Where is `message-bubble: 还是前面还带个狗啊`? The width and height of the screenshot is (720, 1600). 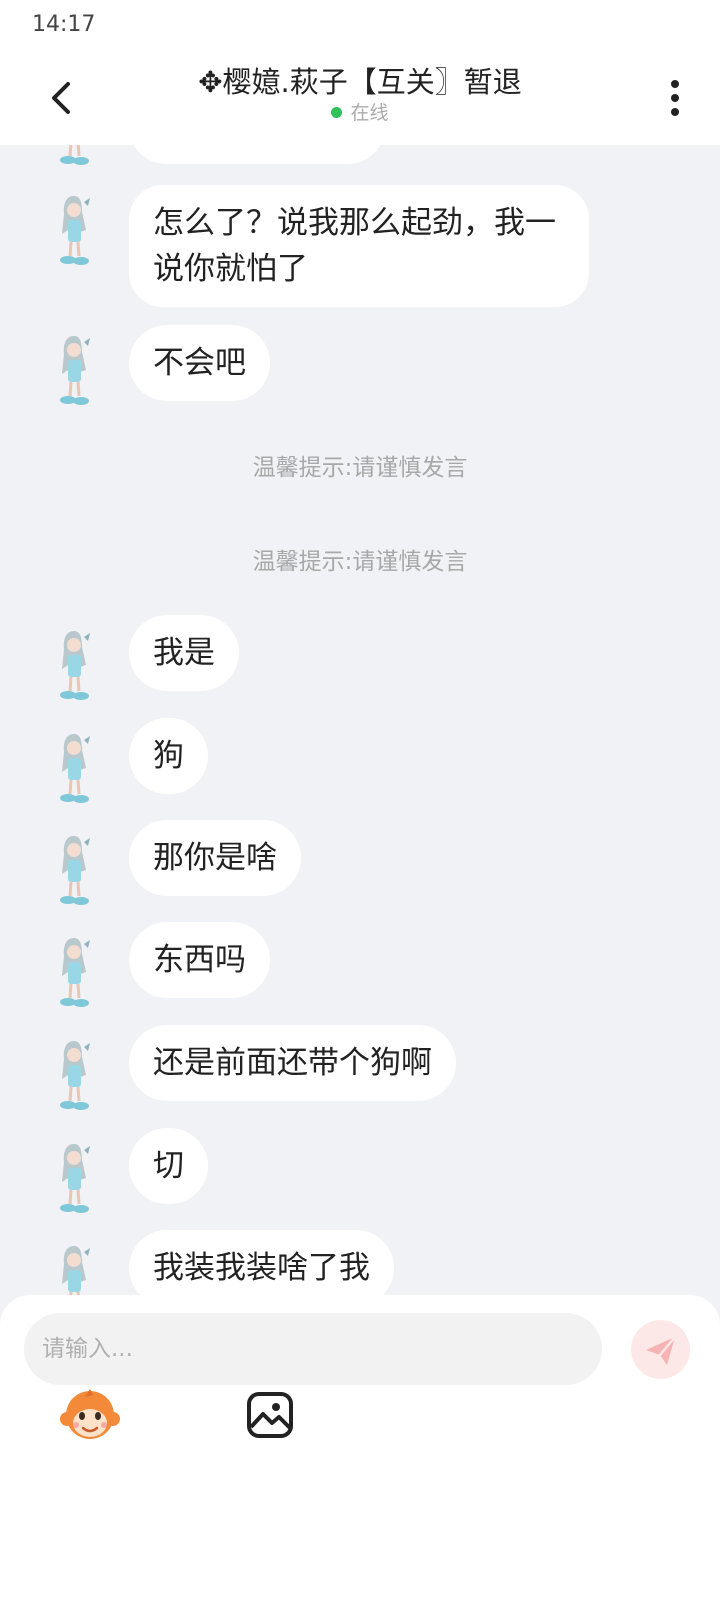
message-bubble: 还是前面还带个狗啊 is located at coordinates (292, 1063).